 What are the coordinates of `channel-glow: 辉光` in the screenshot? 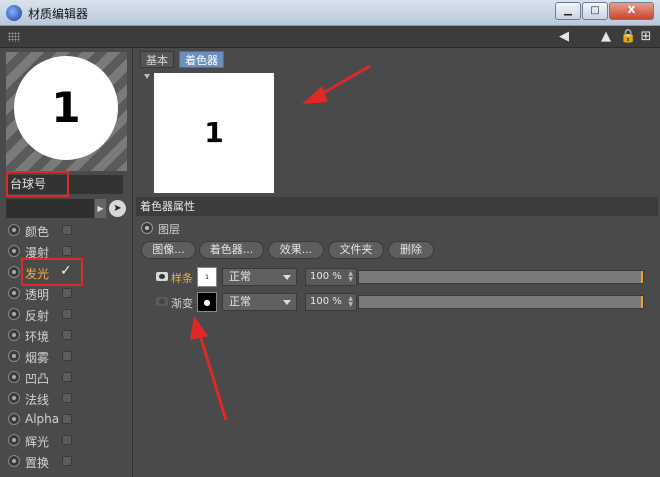 It's located at (42, 441).